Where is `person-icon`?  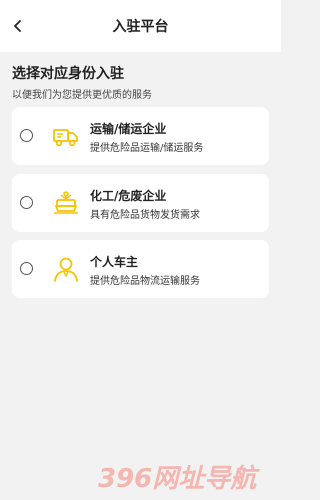 person-icon is located at coordinates (66, 269).